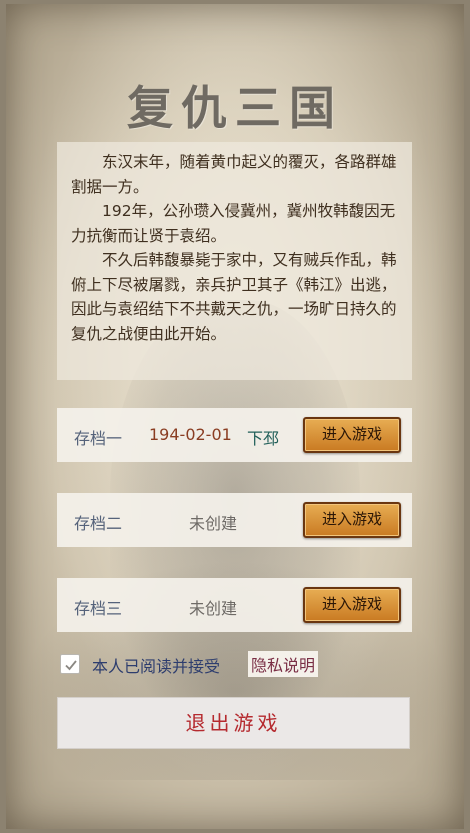 This screenshot has height=833, width=470. Describe the element at coordinates (352, 520) in the screenshot. I see `enter-game-button-2: 进入游戏` at that location.